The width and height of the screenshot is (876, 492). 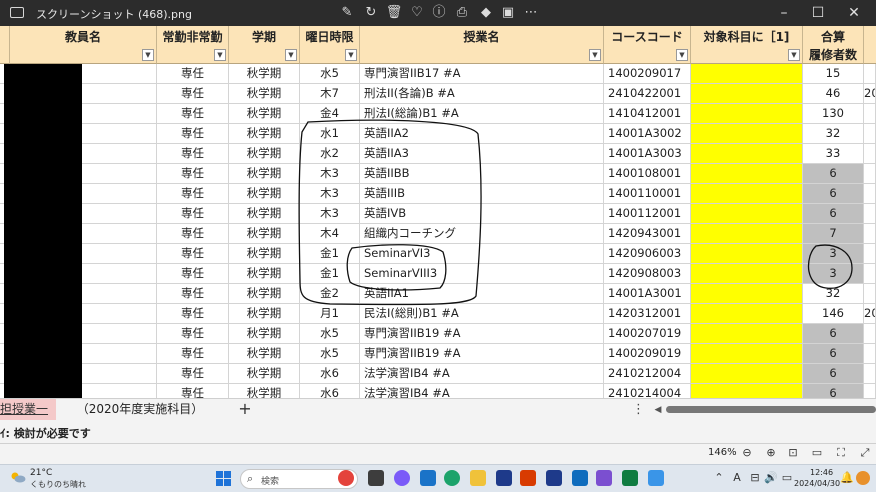 What do you see at coordinates (482, 374) in the screenshot?
I see `course-name-cell: 法学演習IB4 #A` at bounding box center [482, 374].